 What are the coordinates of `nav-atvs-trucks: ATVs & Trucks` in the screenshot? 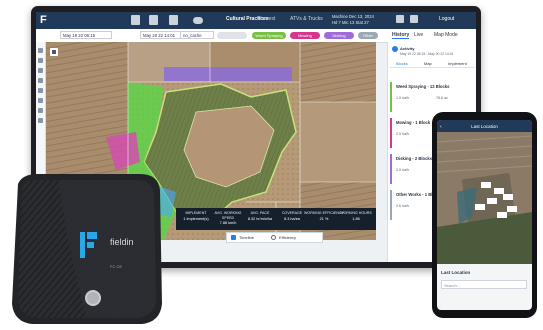 It's located at (306, 19).